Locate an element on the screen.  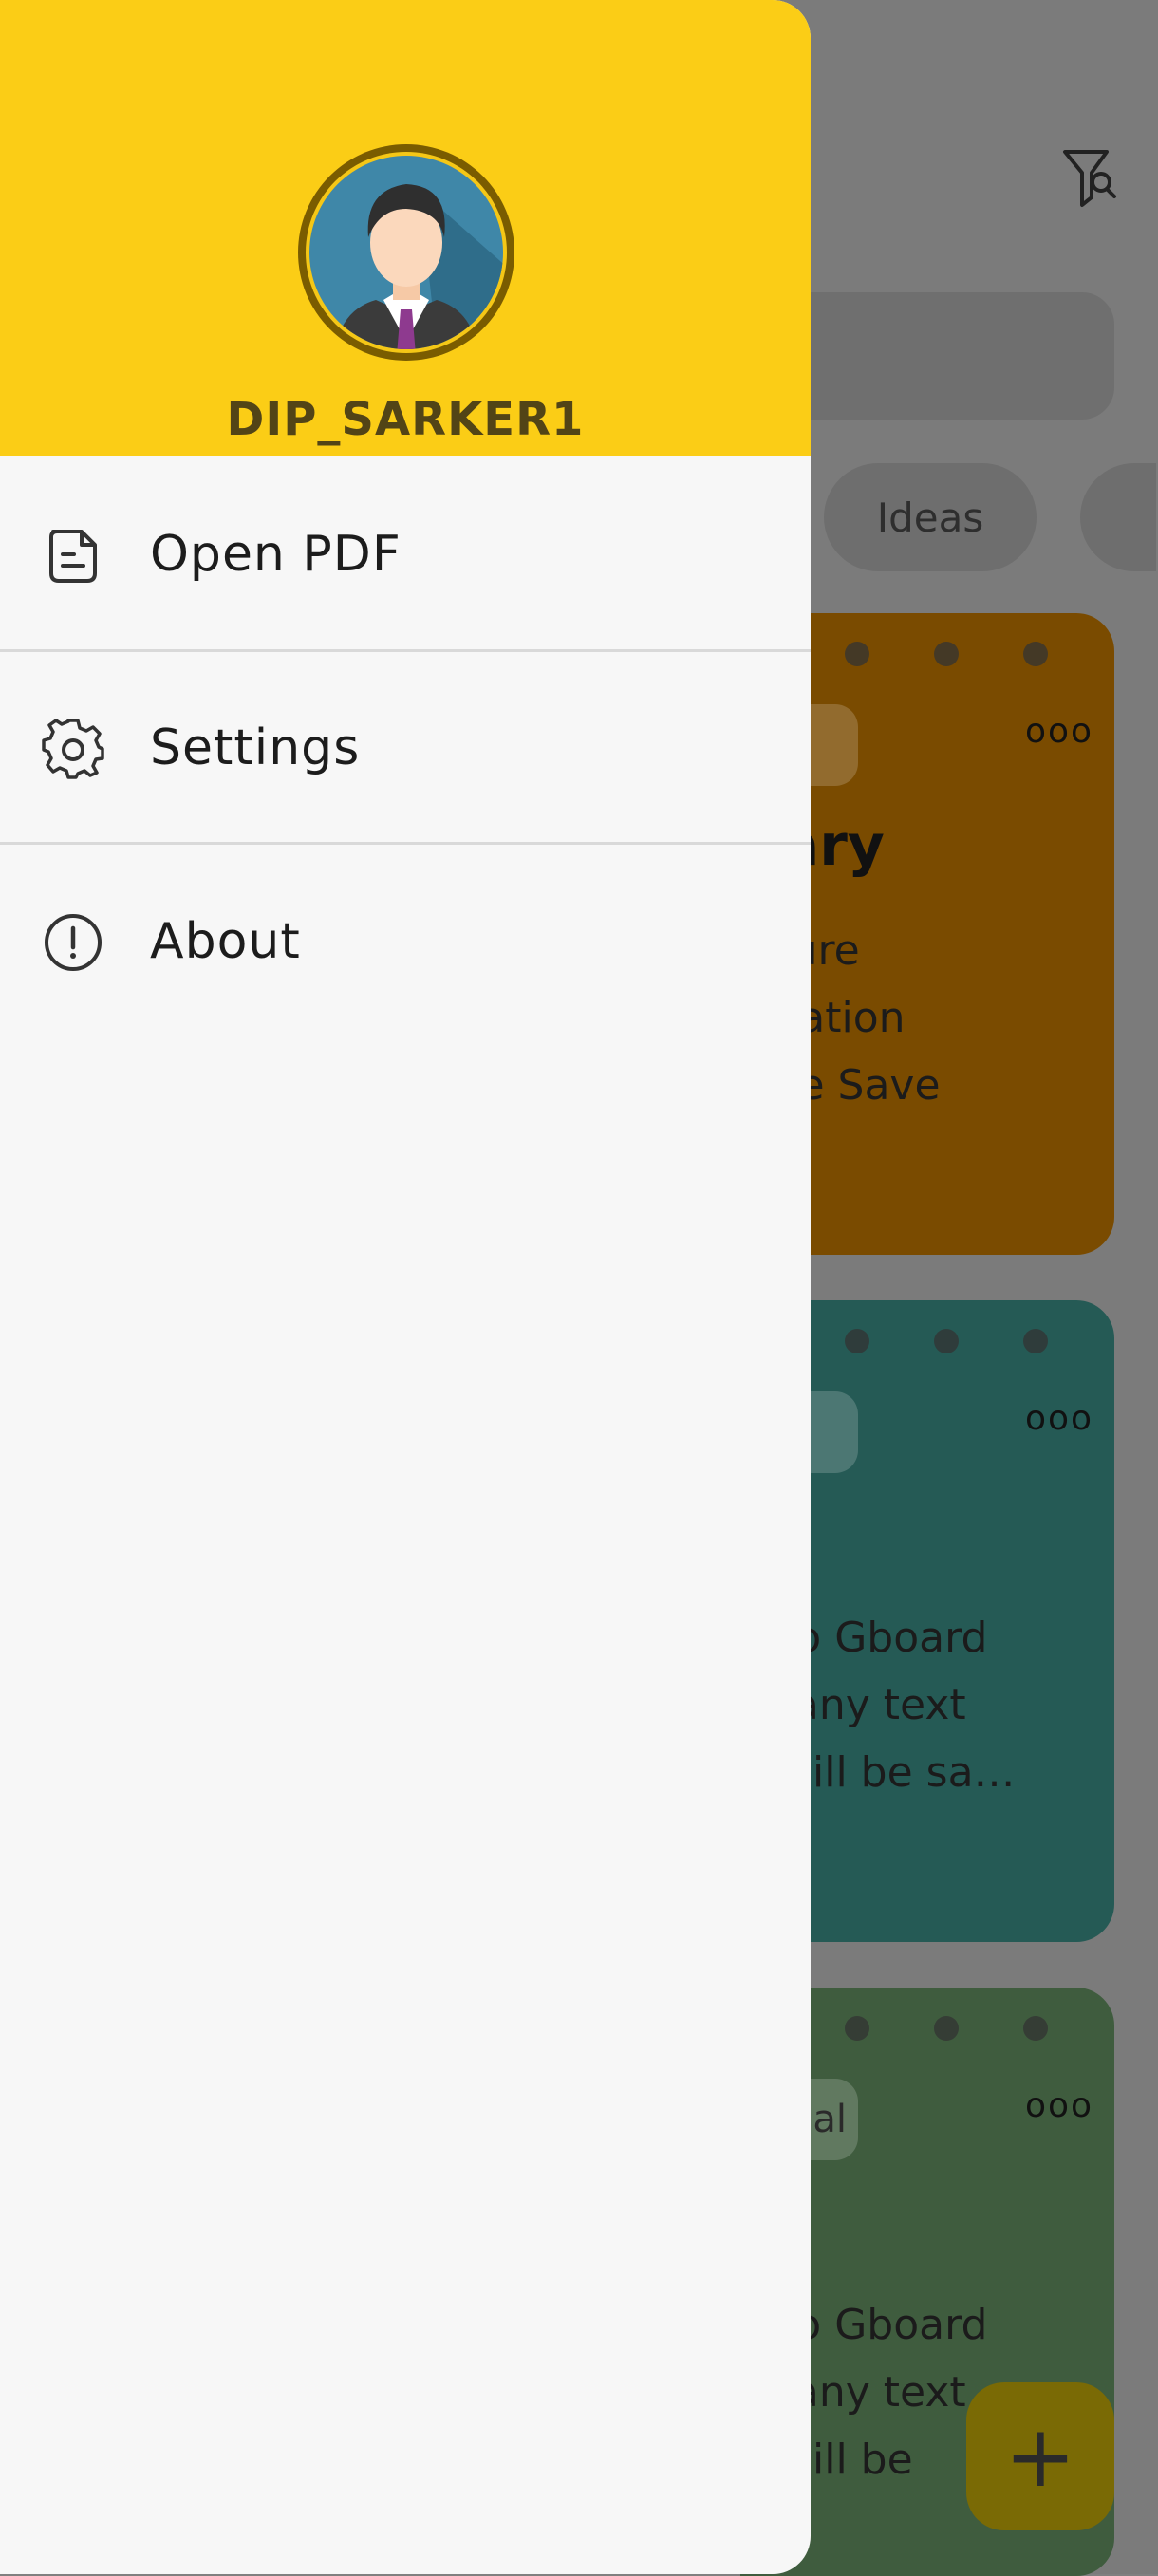
filter-search-icon is located at coordinates (1089, 175).